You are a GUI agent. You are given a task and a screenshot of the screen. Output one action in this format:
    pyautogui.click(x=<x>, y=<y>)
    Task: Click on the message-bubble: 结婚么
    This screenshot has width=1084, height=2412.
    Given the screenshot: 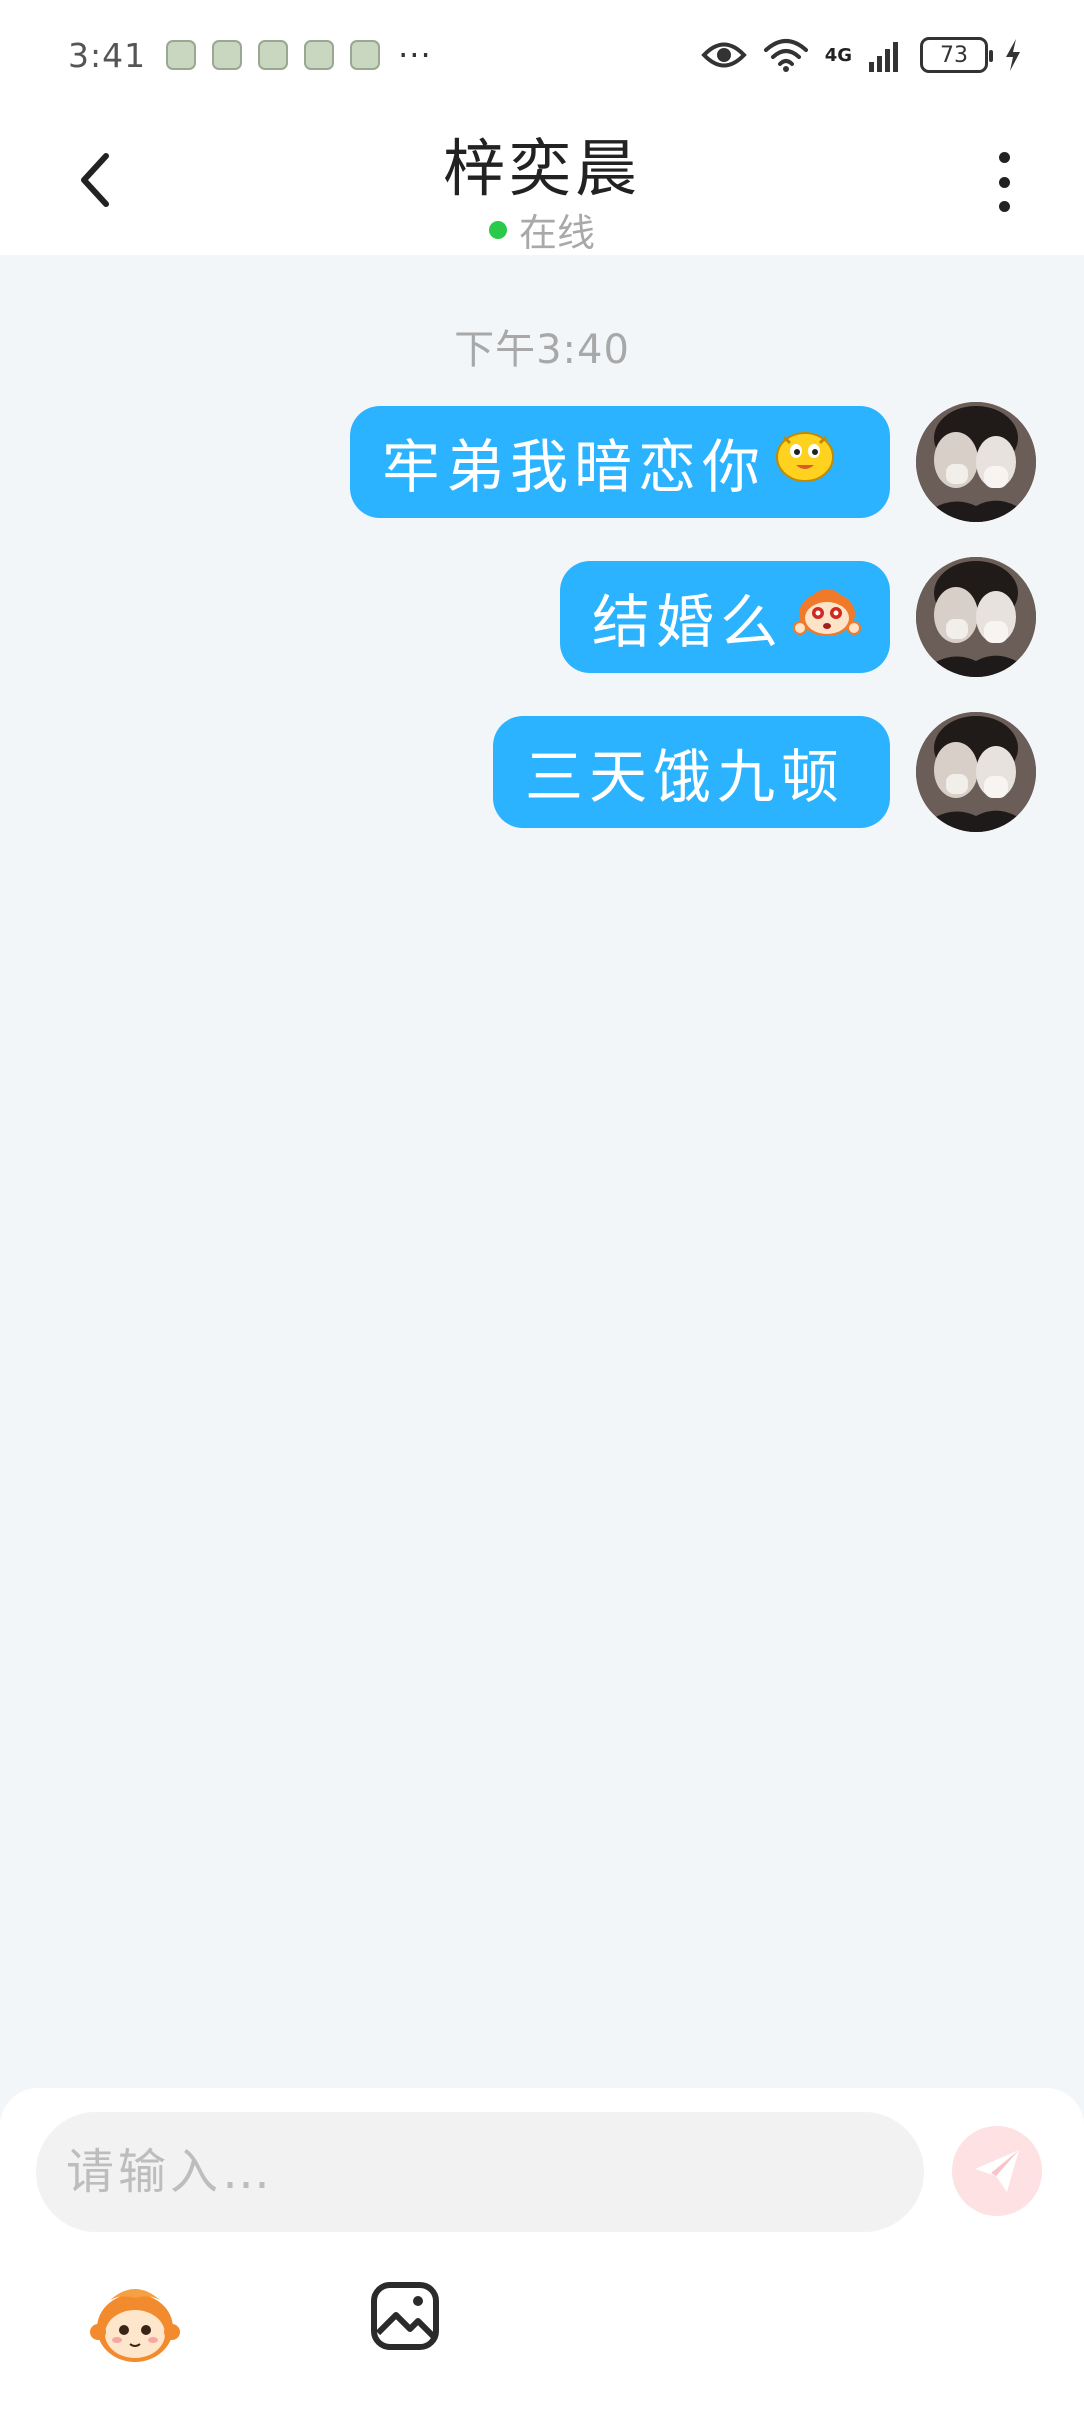 What is the action you would take?
    pyautogui.click(x=725, y=617)
    